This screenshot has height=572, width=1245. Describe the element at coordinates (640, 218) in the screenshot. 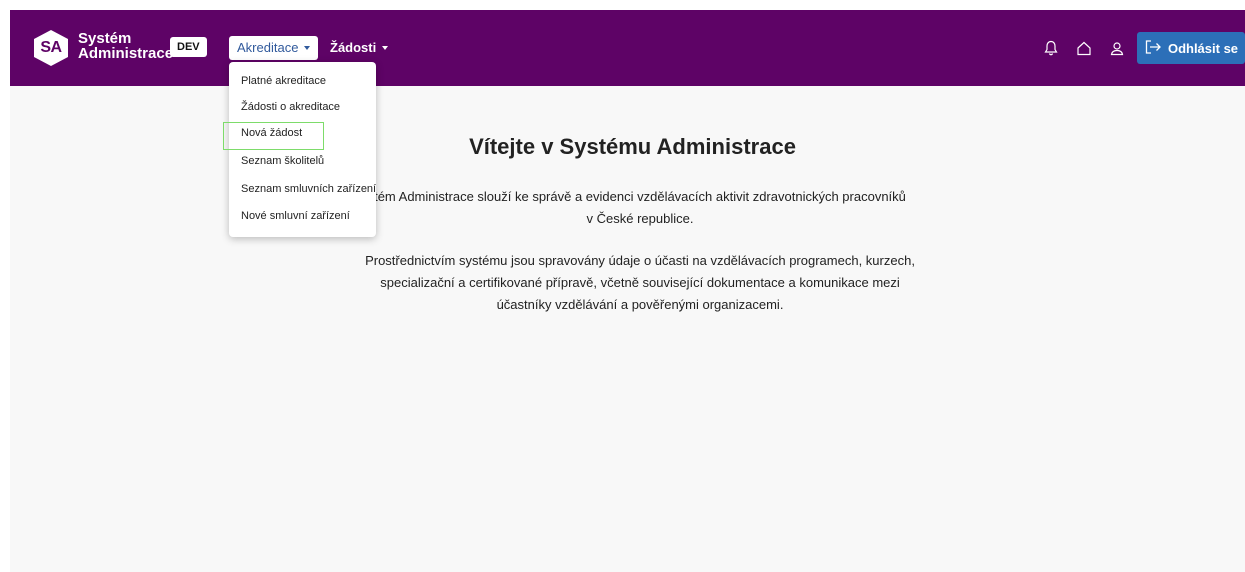

I see `intro-line-2: v České republice.` at that location.